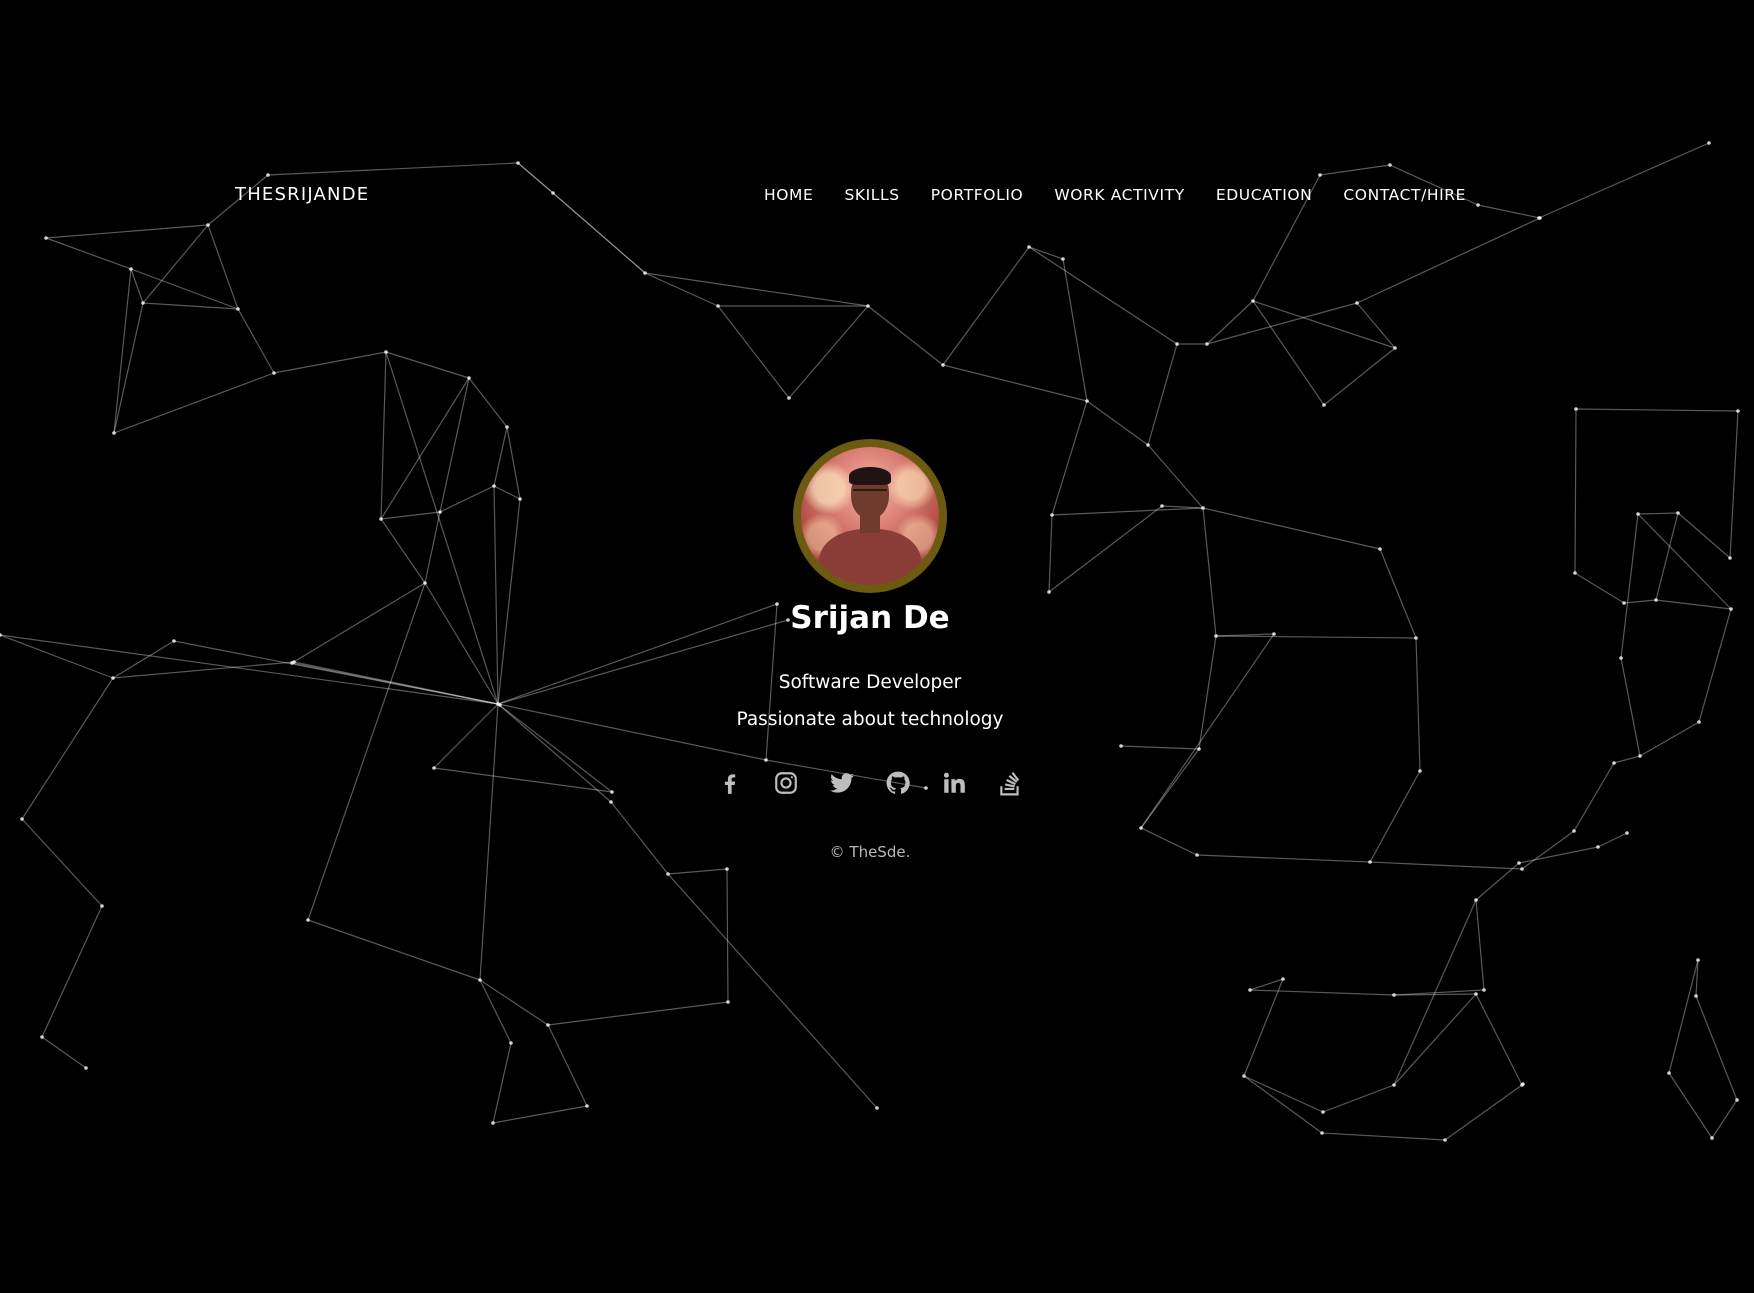 The height and width of the screenshot is (1293, 1754). I want to click on brand-logo: THESRIJANDE, so click(302, 194).